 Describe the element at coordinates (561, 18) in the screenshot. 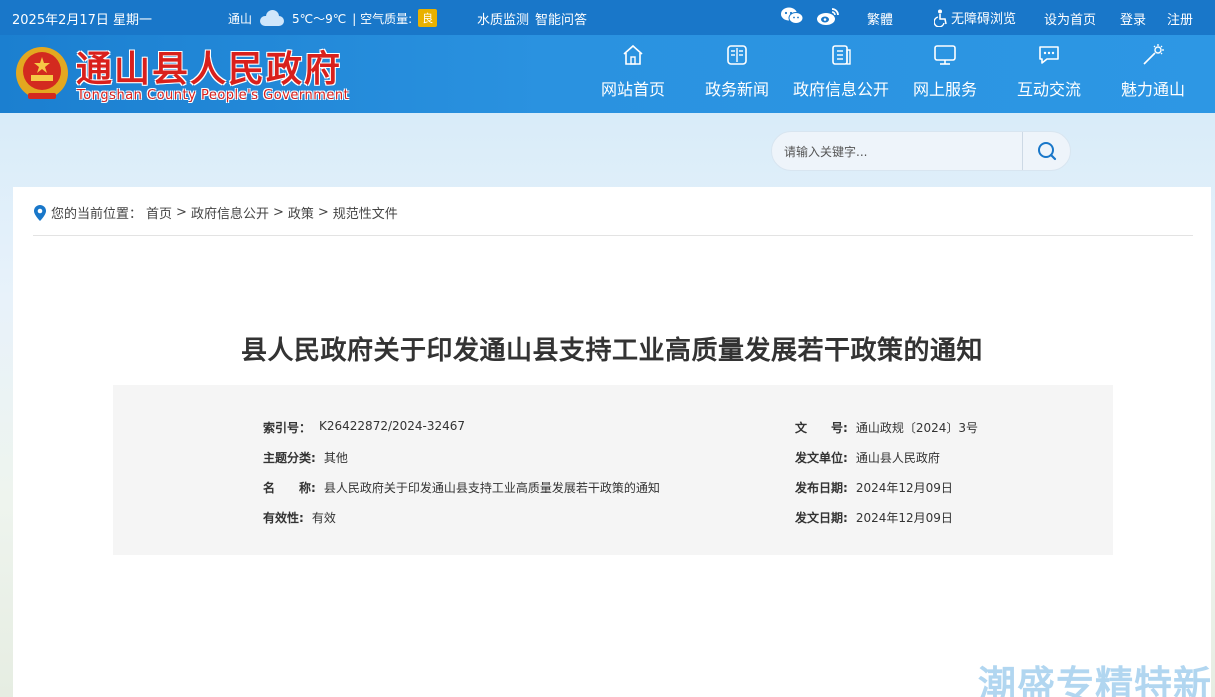

I see `smart-qa-link: 智能问答` at that location.